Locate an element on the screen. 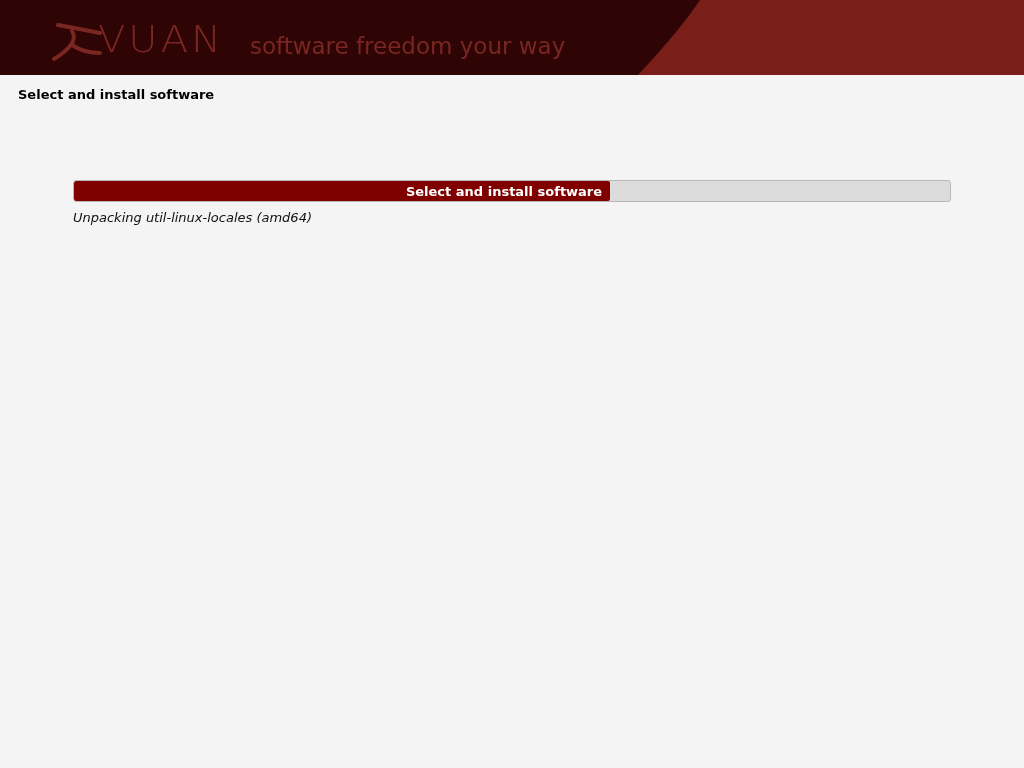 The image size is (1024, 768). page-title: Select and install software is located at coordinates (116, 94).